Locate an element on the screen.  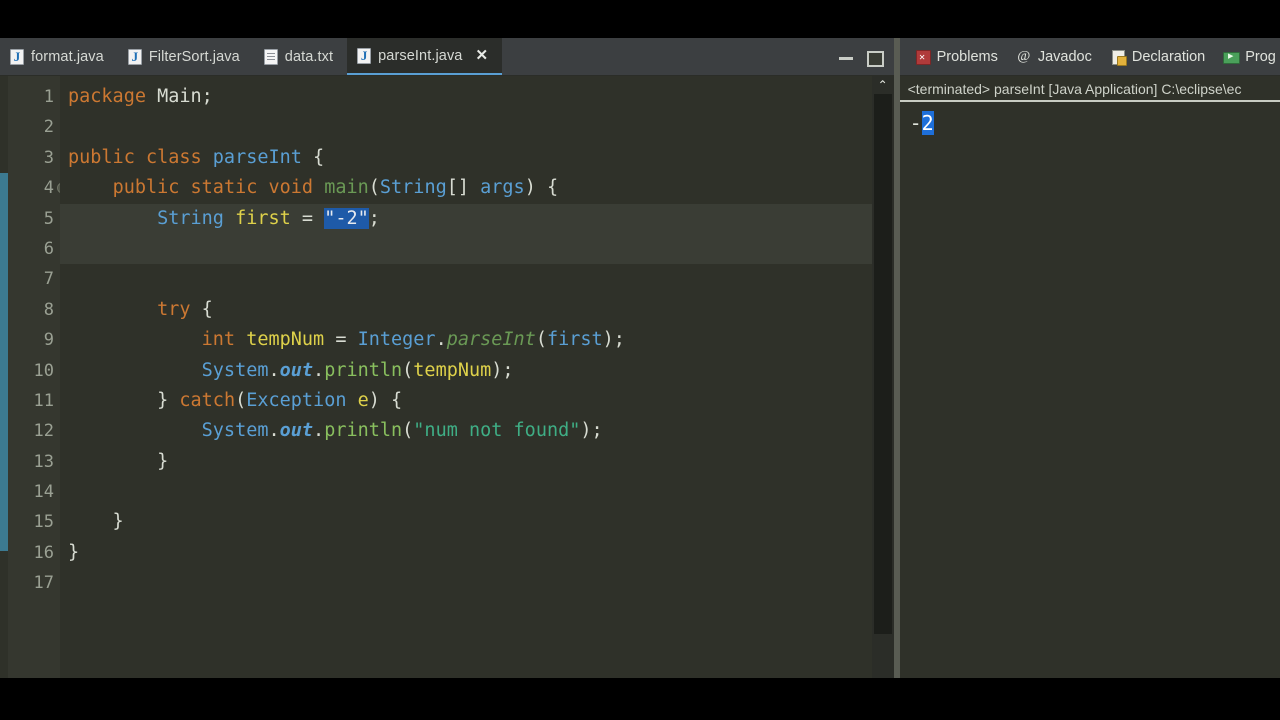
code-line-12: System.out.println("num not found"); is located at coordinates (466, 431).